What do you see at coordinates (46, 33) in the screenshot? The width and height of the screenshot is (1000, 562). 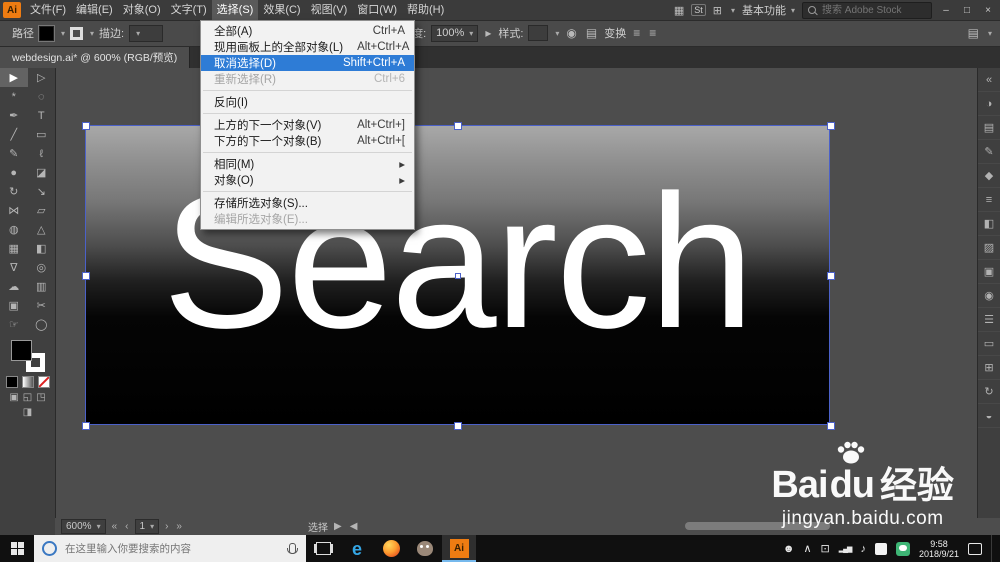 I see `fill-color-swatch` at bounding box center [46, 33].